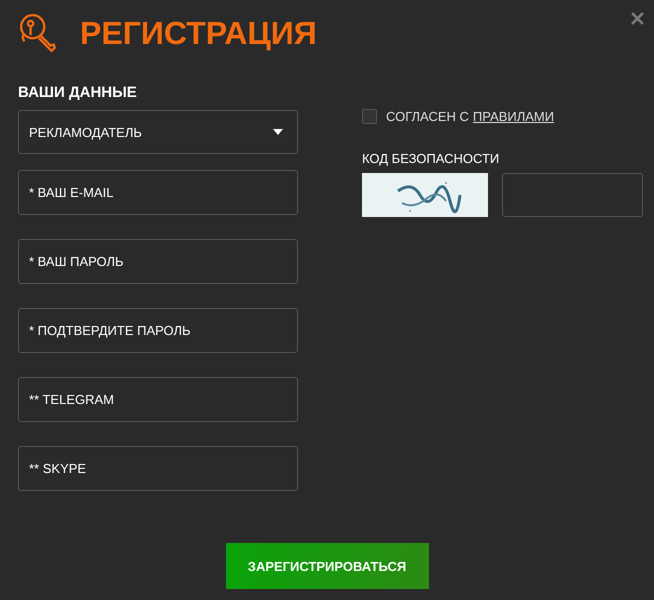 This screenshot has width=654, height=600. Describe the element at coordinates (369, 116) in the screenshot. I see `agree-checkbox` at that location.